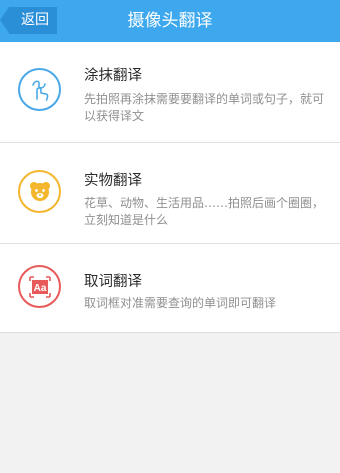  What do you see at coordinates (113, 181) in the screenshot?
I see `item-title: 实物翻译` at bounding box center [113, 181].